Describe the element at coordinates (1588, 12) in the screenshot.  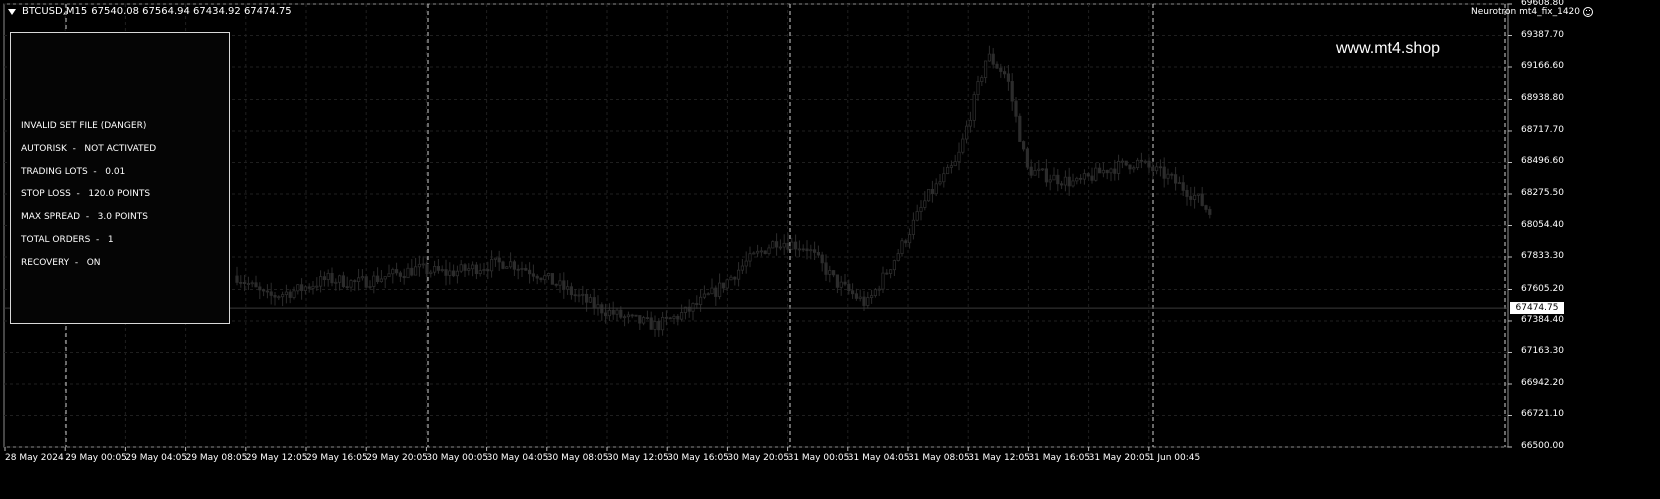
I see `smiley-icon` at that location.